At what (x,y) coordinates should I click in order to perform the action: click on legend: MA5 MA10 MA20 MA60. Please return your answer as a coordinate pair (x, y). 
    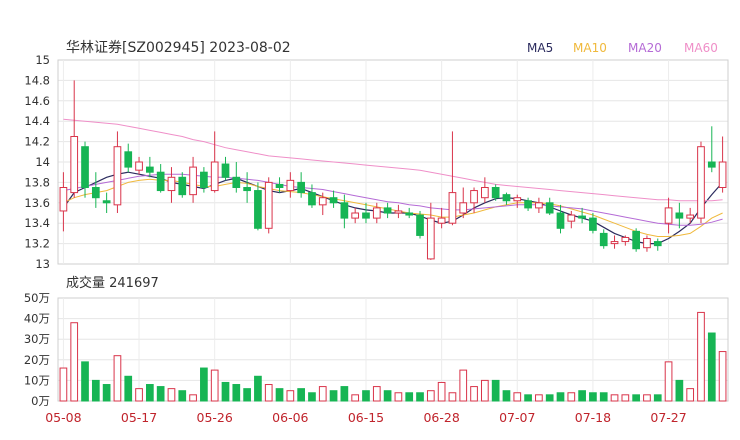
    Looking at the image, I should click on (622, 48).